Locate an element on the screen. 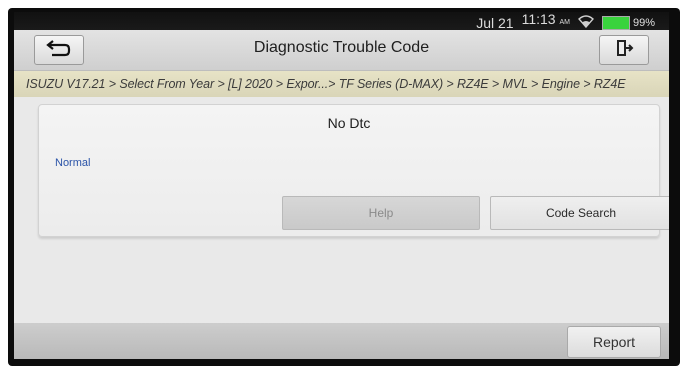 The width and height of the screenshot is (688, 371). title-bar: Diagnostic Trouble Code is located at coordinates (341, 50).